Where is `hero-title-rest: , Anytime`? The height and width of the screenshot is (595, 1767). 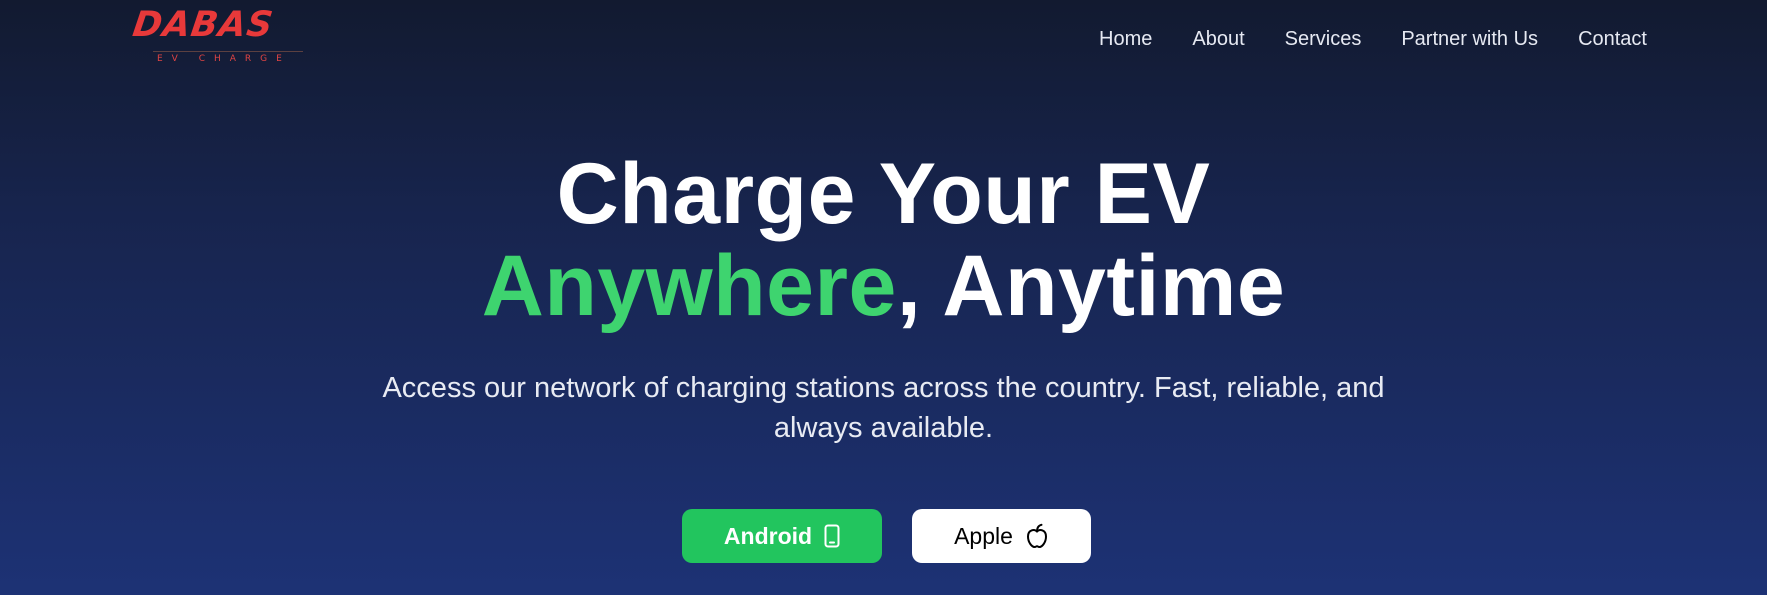 hero-title-rest: , Anytime is located at coordinates (1091, 286).